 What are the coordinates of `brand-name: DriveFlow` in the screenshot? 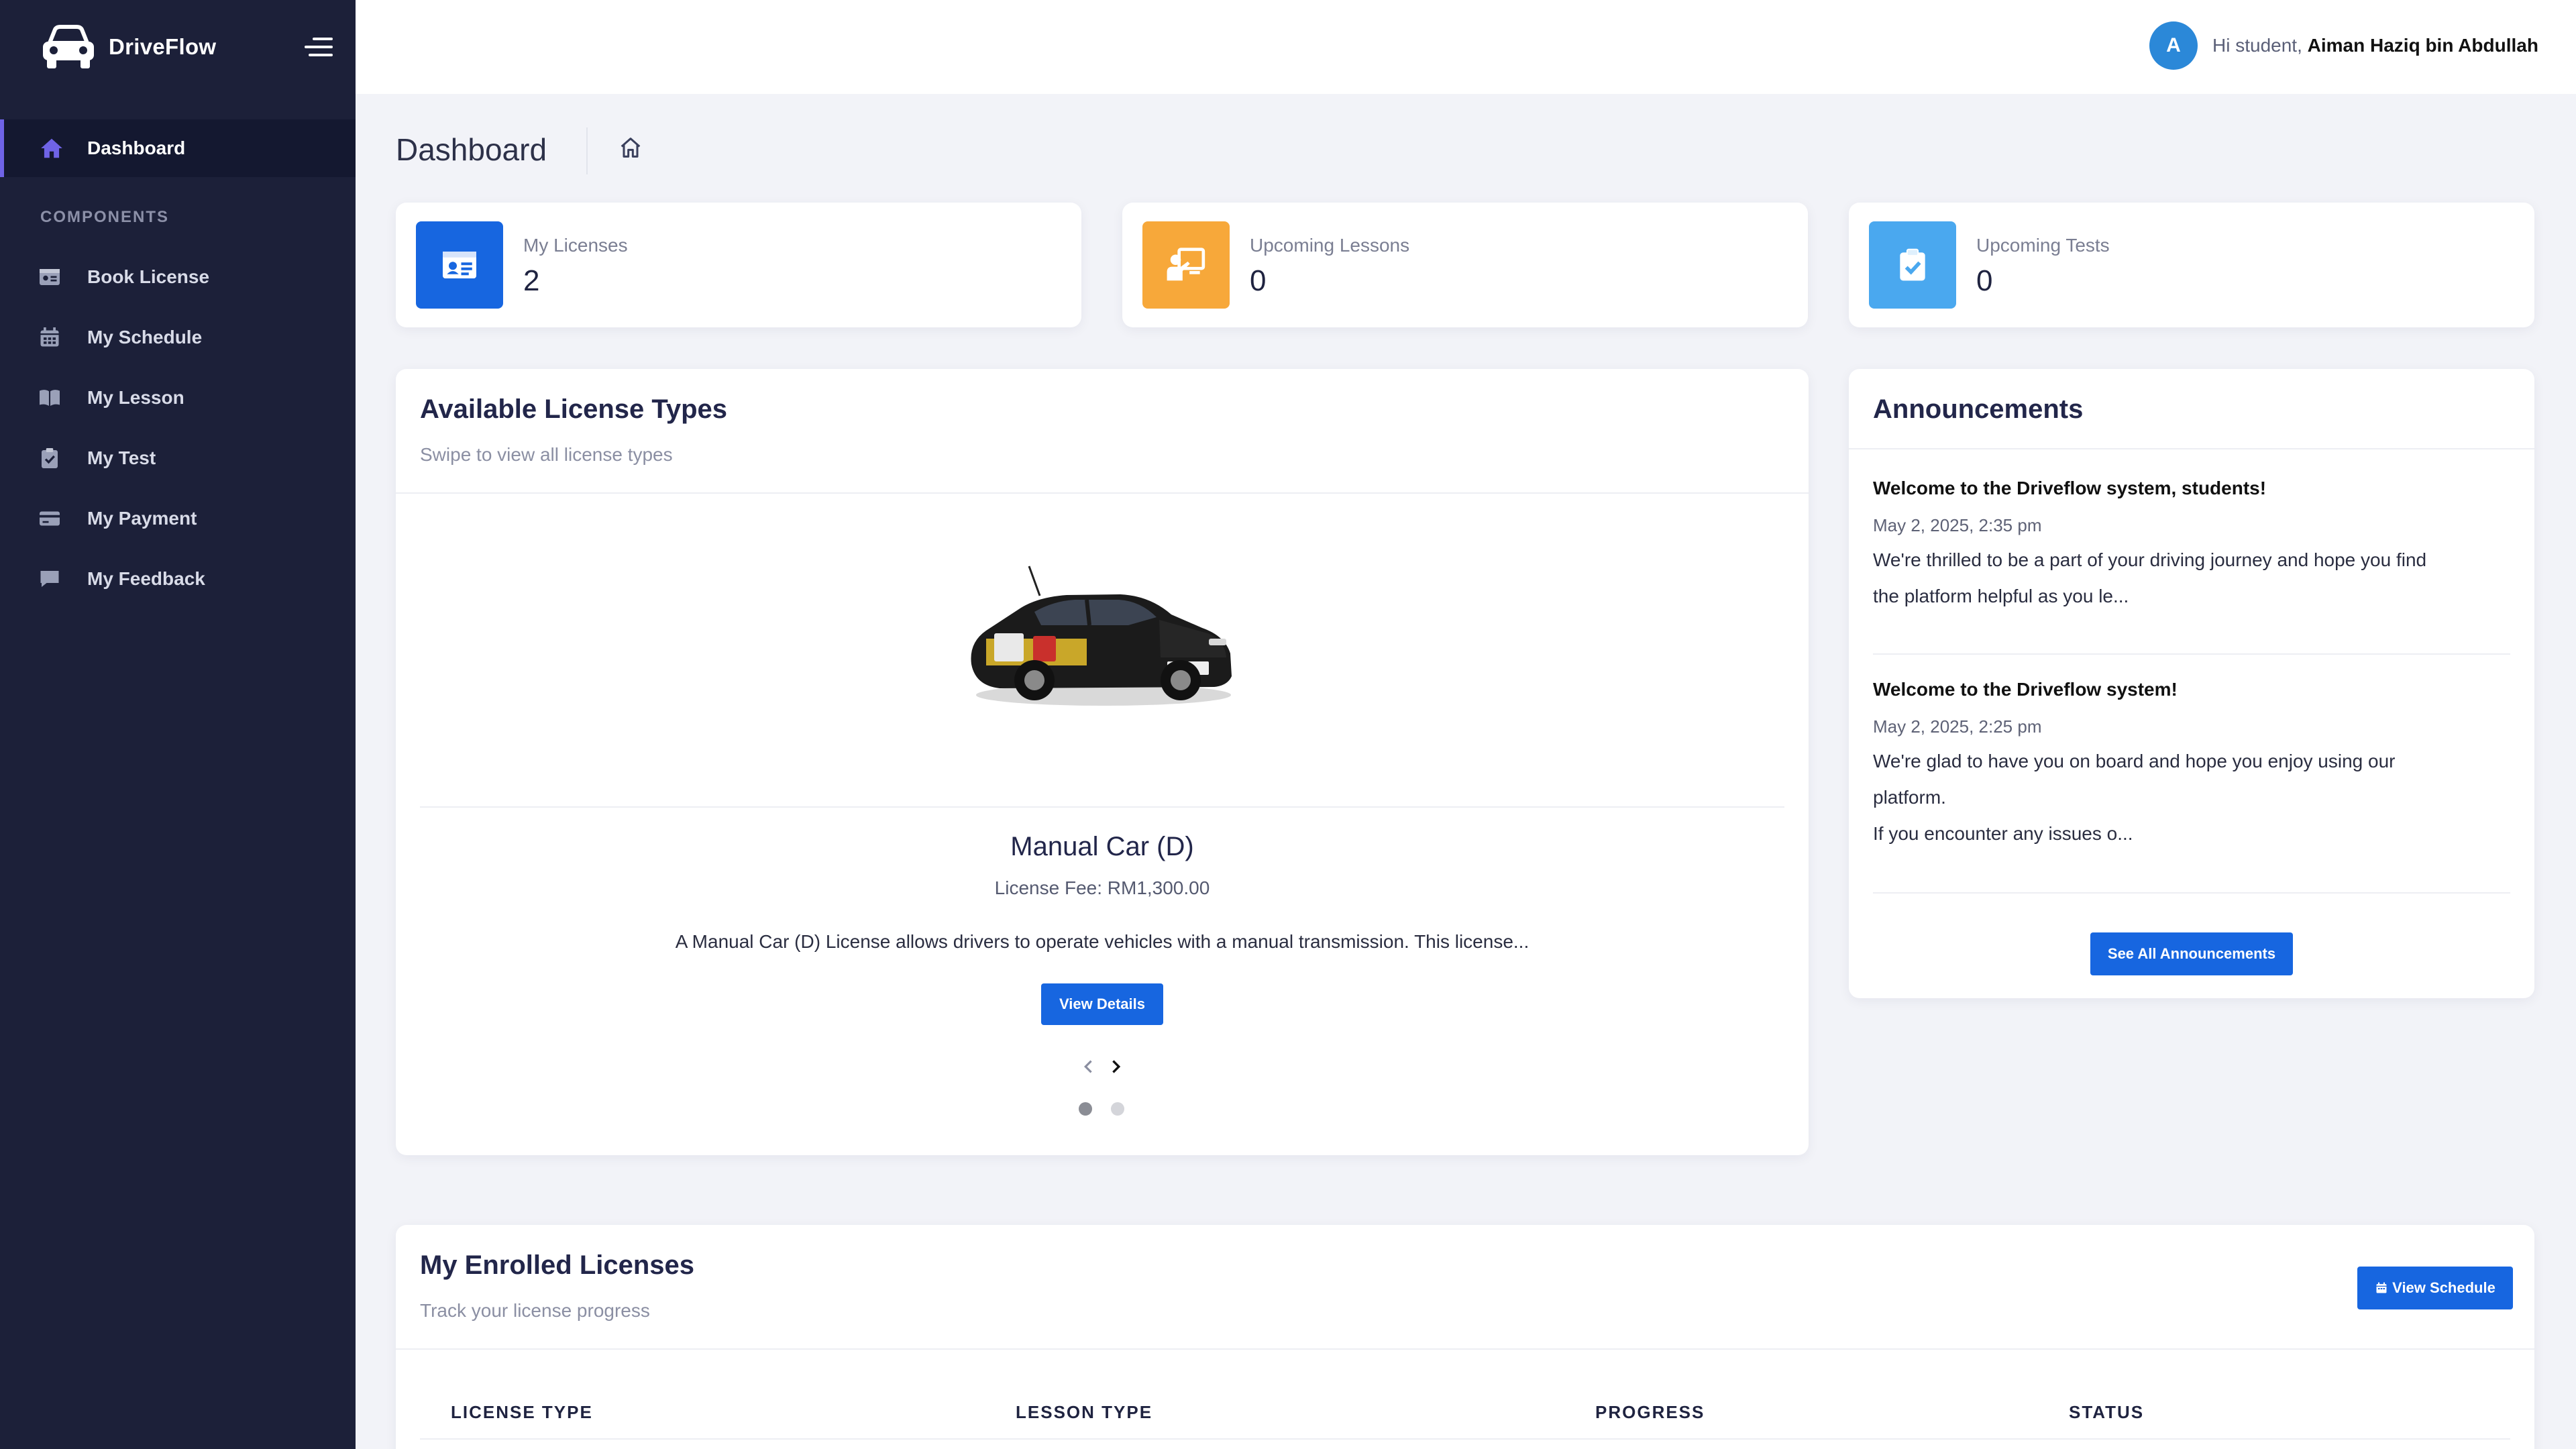 It's located at (163, 46).